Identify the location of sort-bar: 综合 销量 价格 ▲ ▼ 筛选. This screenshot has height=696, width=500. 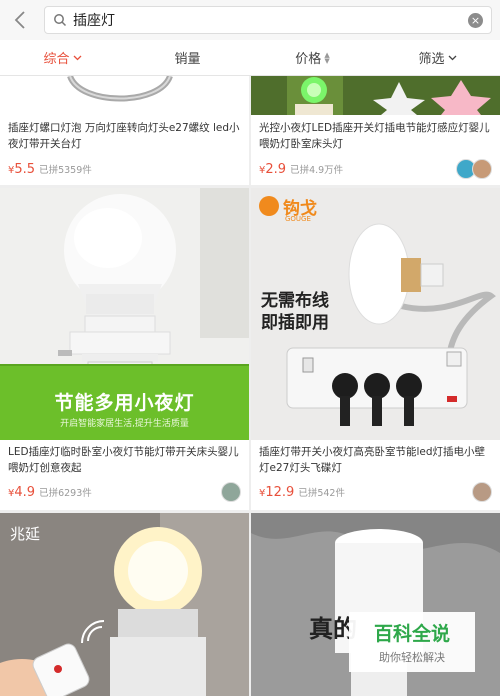
(250, 58).